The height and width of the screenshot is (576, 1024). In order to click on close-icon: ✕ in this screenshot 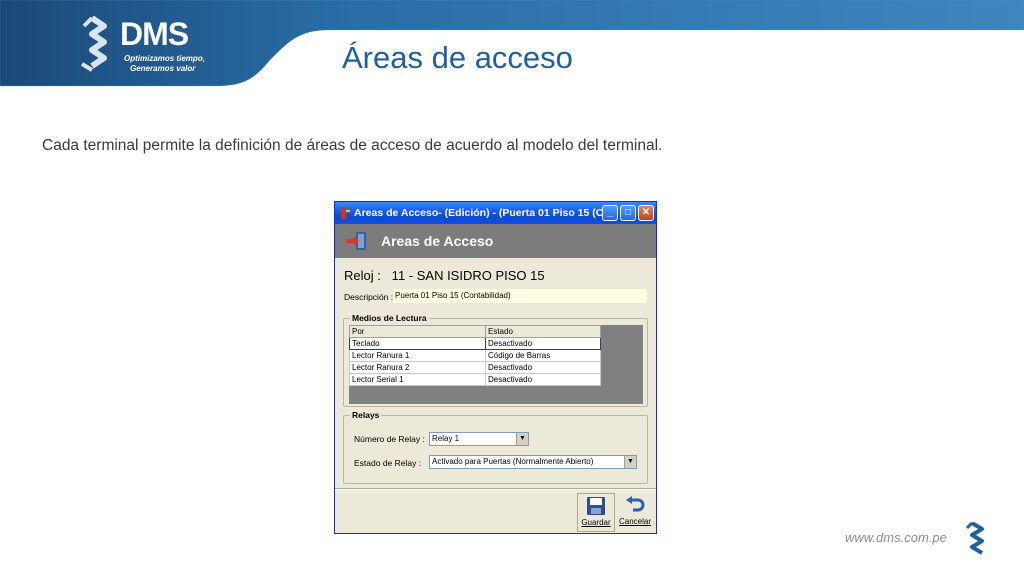, I will do `click(646, 212)`.